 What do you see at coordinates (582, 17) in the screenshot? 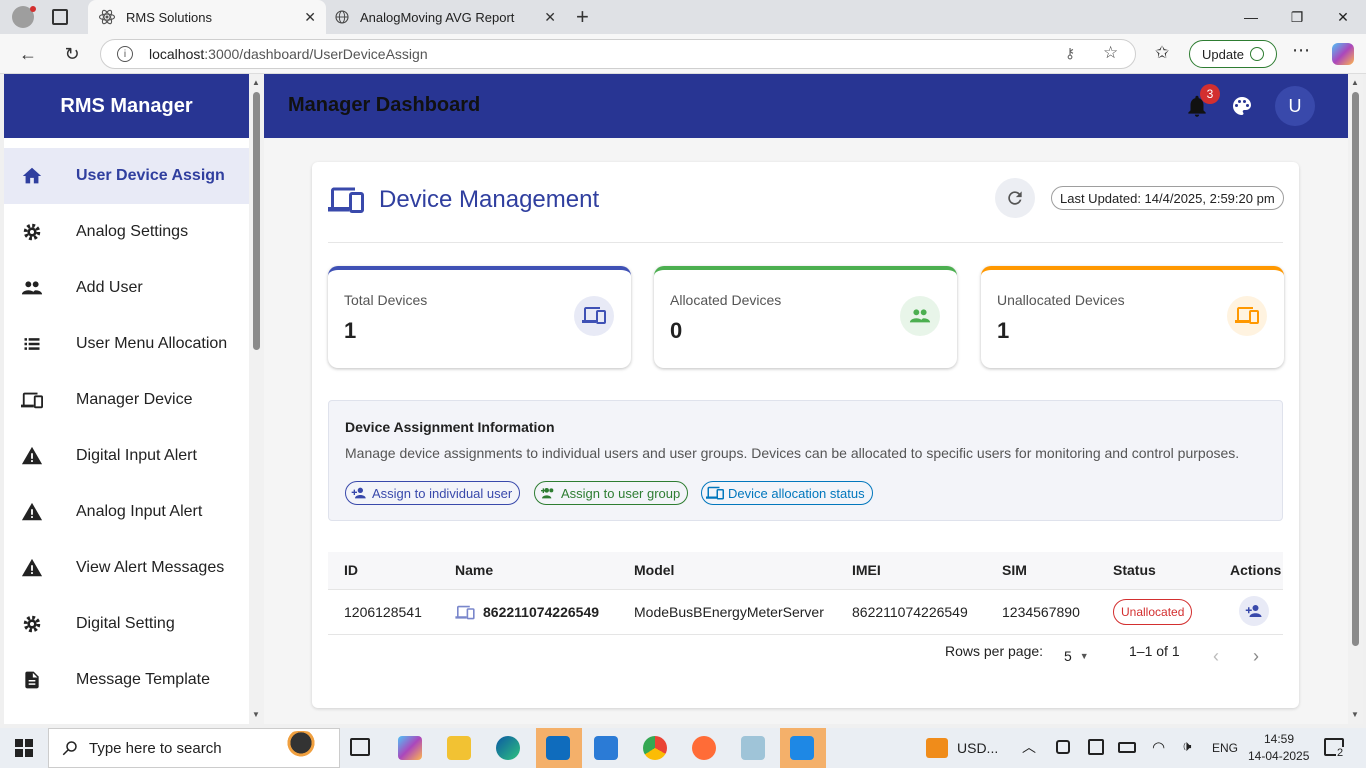
I see `new-tab-icon: +` at bounding box center [582, 17].